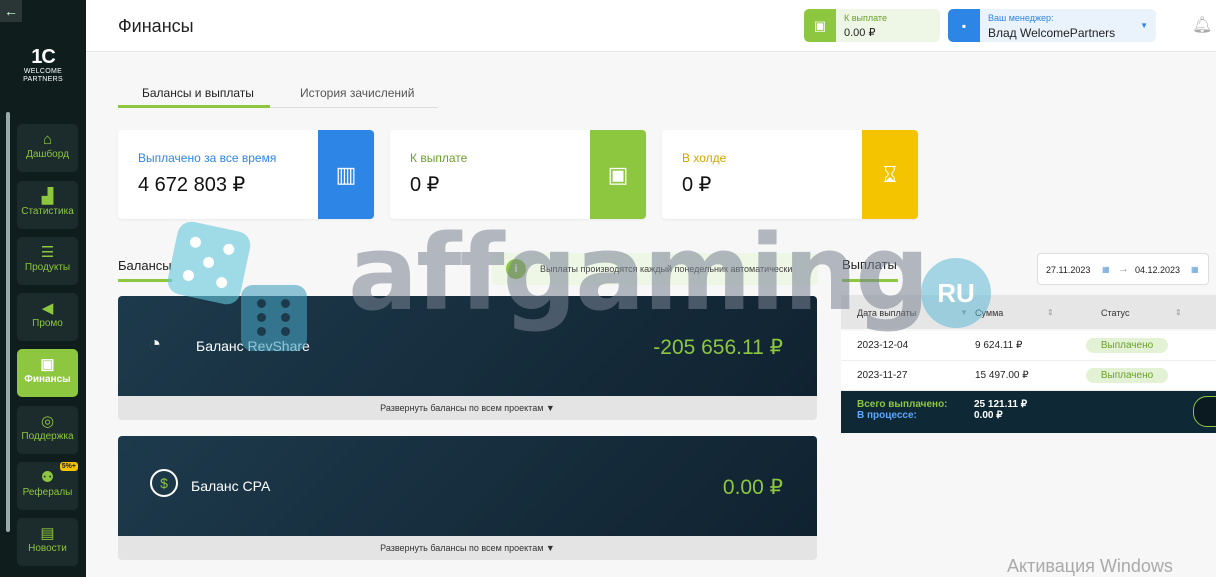  Describe the element at coordinates (231, 486) in the screenshot. I see `balance-name: Баланс CPA` at that location.